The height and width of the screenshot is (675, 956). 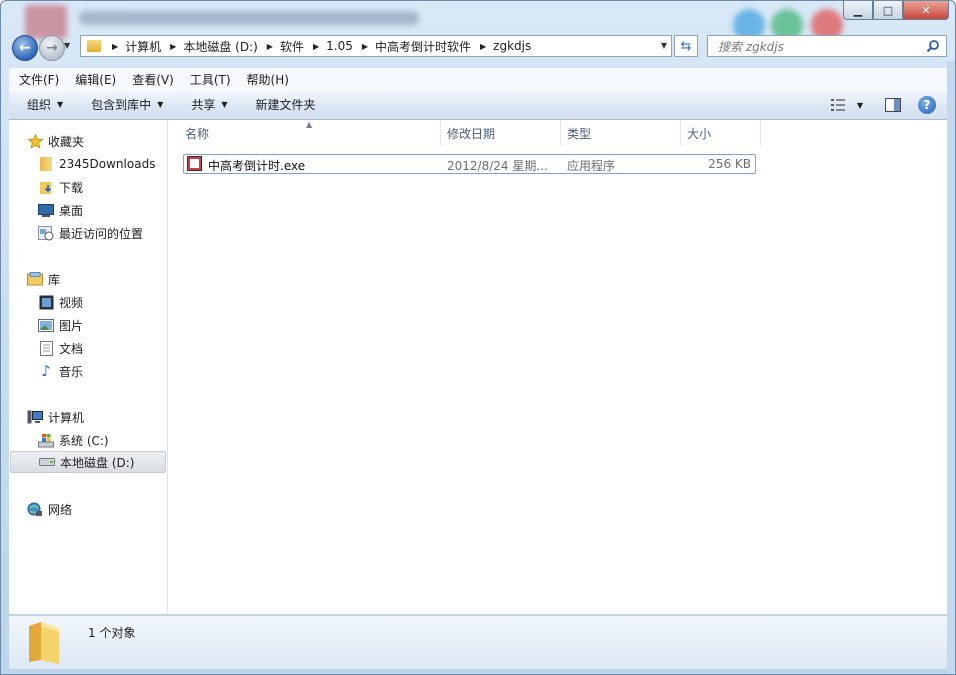 What do you see at coordinates (309, 124) in the screenshot?
I see `sort-ascending-icon: ▲` at bounding box center [309, 124].